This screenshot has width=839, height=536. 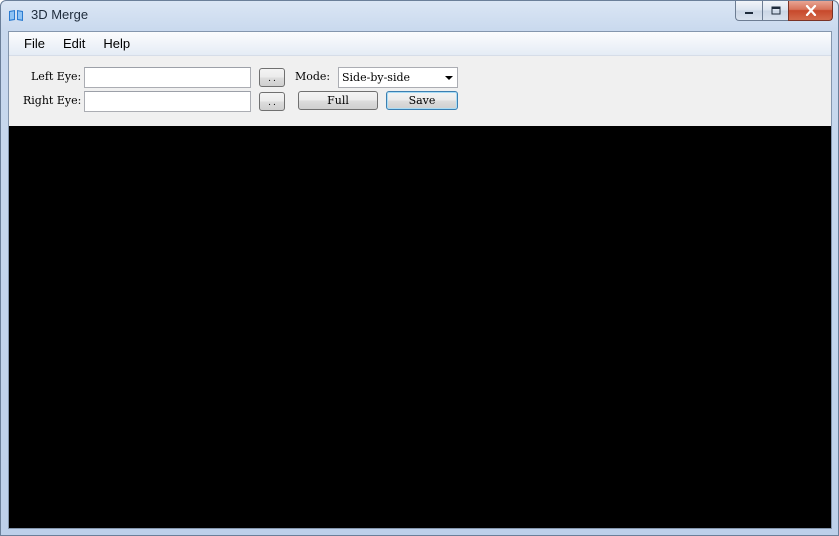 I want to click on close-icon, so click(x=810, y=10).